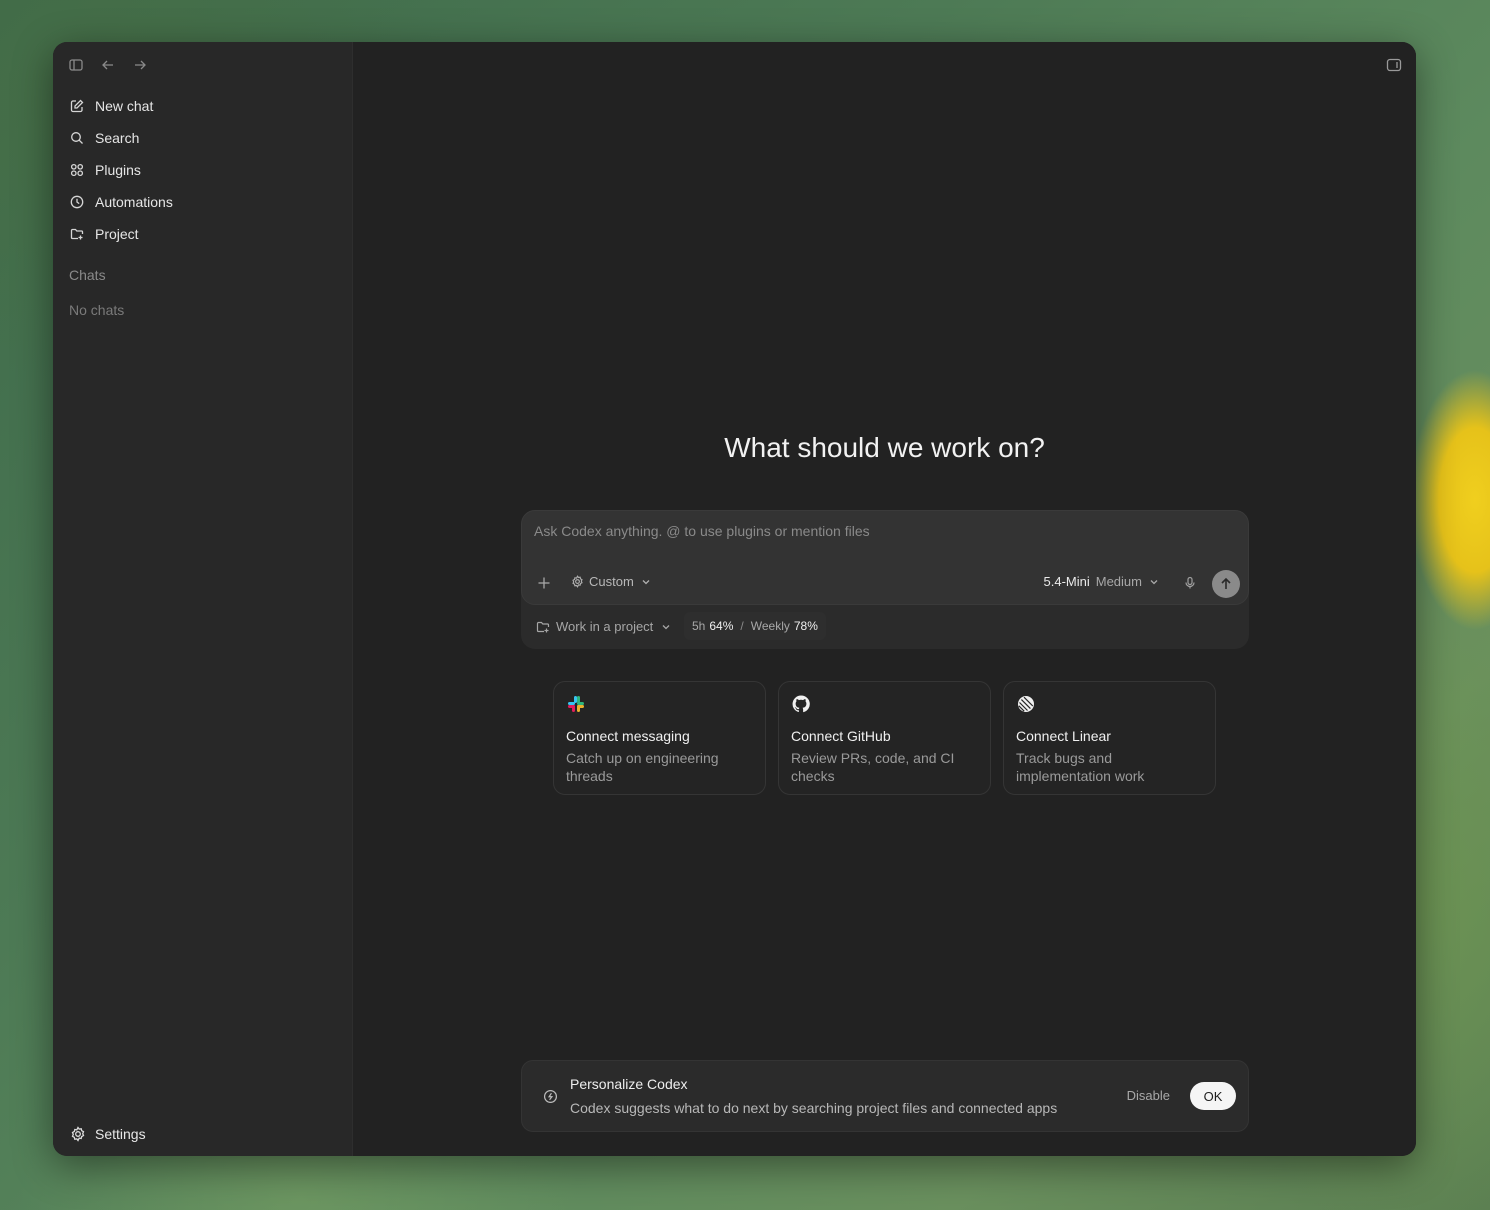 Image resolution: width=1490 pixels, height=1210 pixels. What do you see at coordinates (76, 65) in the screenshot?
I see `sidebar-toggle-icon` at bounding box center [76, 65].